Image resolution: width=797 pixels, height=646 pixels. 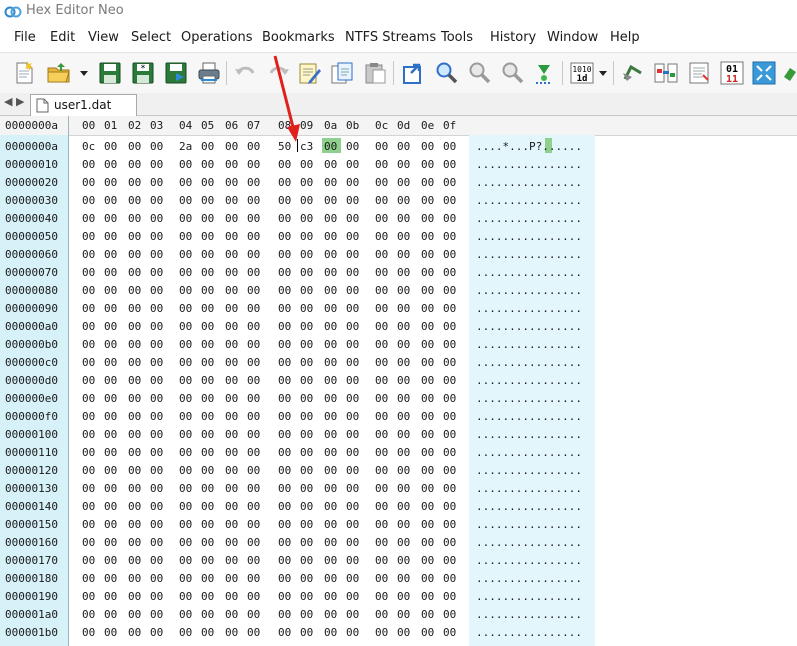 I want to click on menu-tools: Tools, so click(x=457, y=37).